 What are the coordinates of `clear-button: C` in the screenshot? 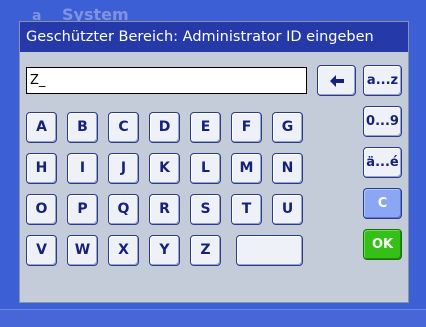 It's located at (382, 203).